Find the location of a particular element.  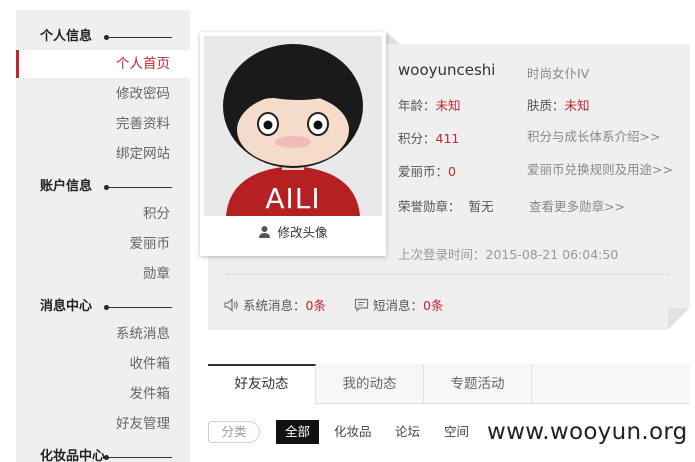

tab-friends-activity: 好友动态 is located at coordinates (262, 384).